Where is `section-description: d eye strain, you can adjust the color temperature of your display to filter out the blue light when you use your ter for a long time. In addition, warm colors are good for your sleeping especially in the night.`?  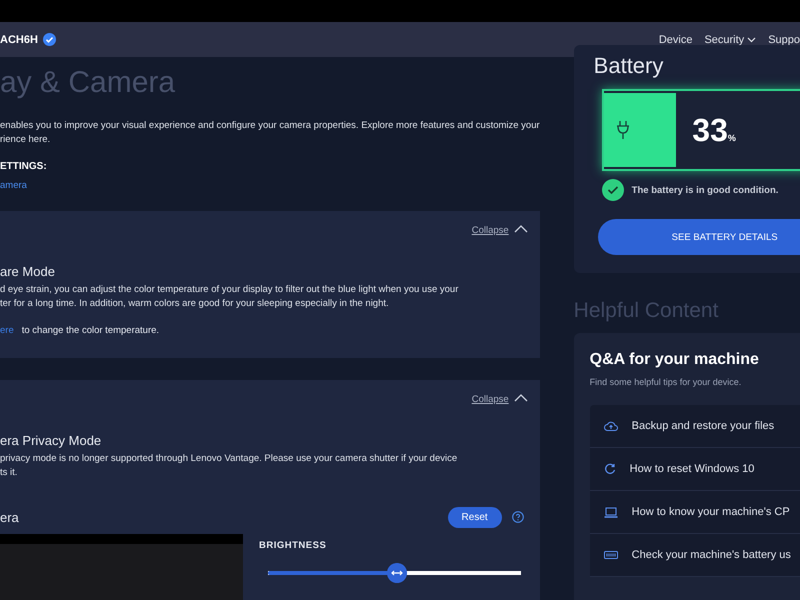
section-description: d eye strain, you can adjust the color temperature of your display to filter out the blue light when you use your ter for a long time. In addition, warm colors are good for your sleeping especially in the night. is located at coordinates (230, 297).